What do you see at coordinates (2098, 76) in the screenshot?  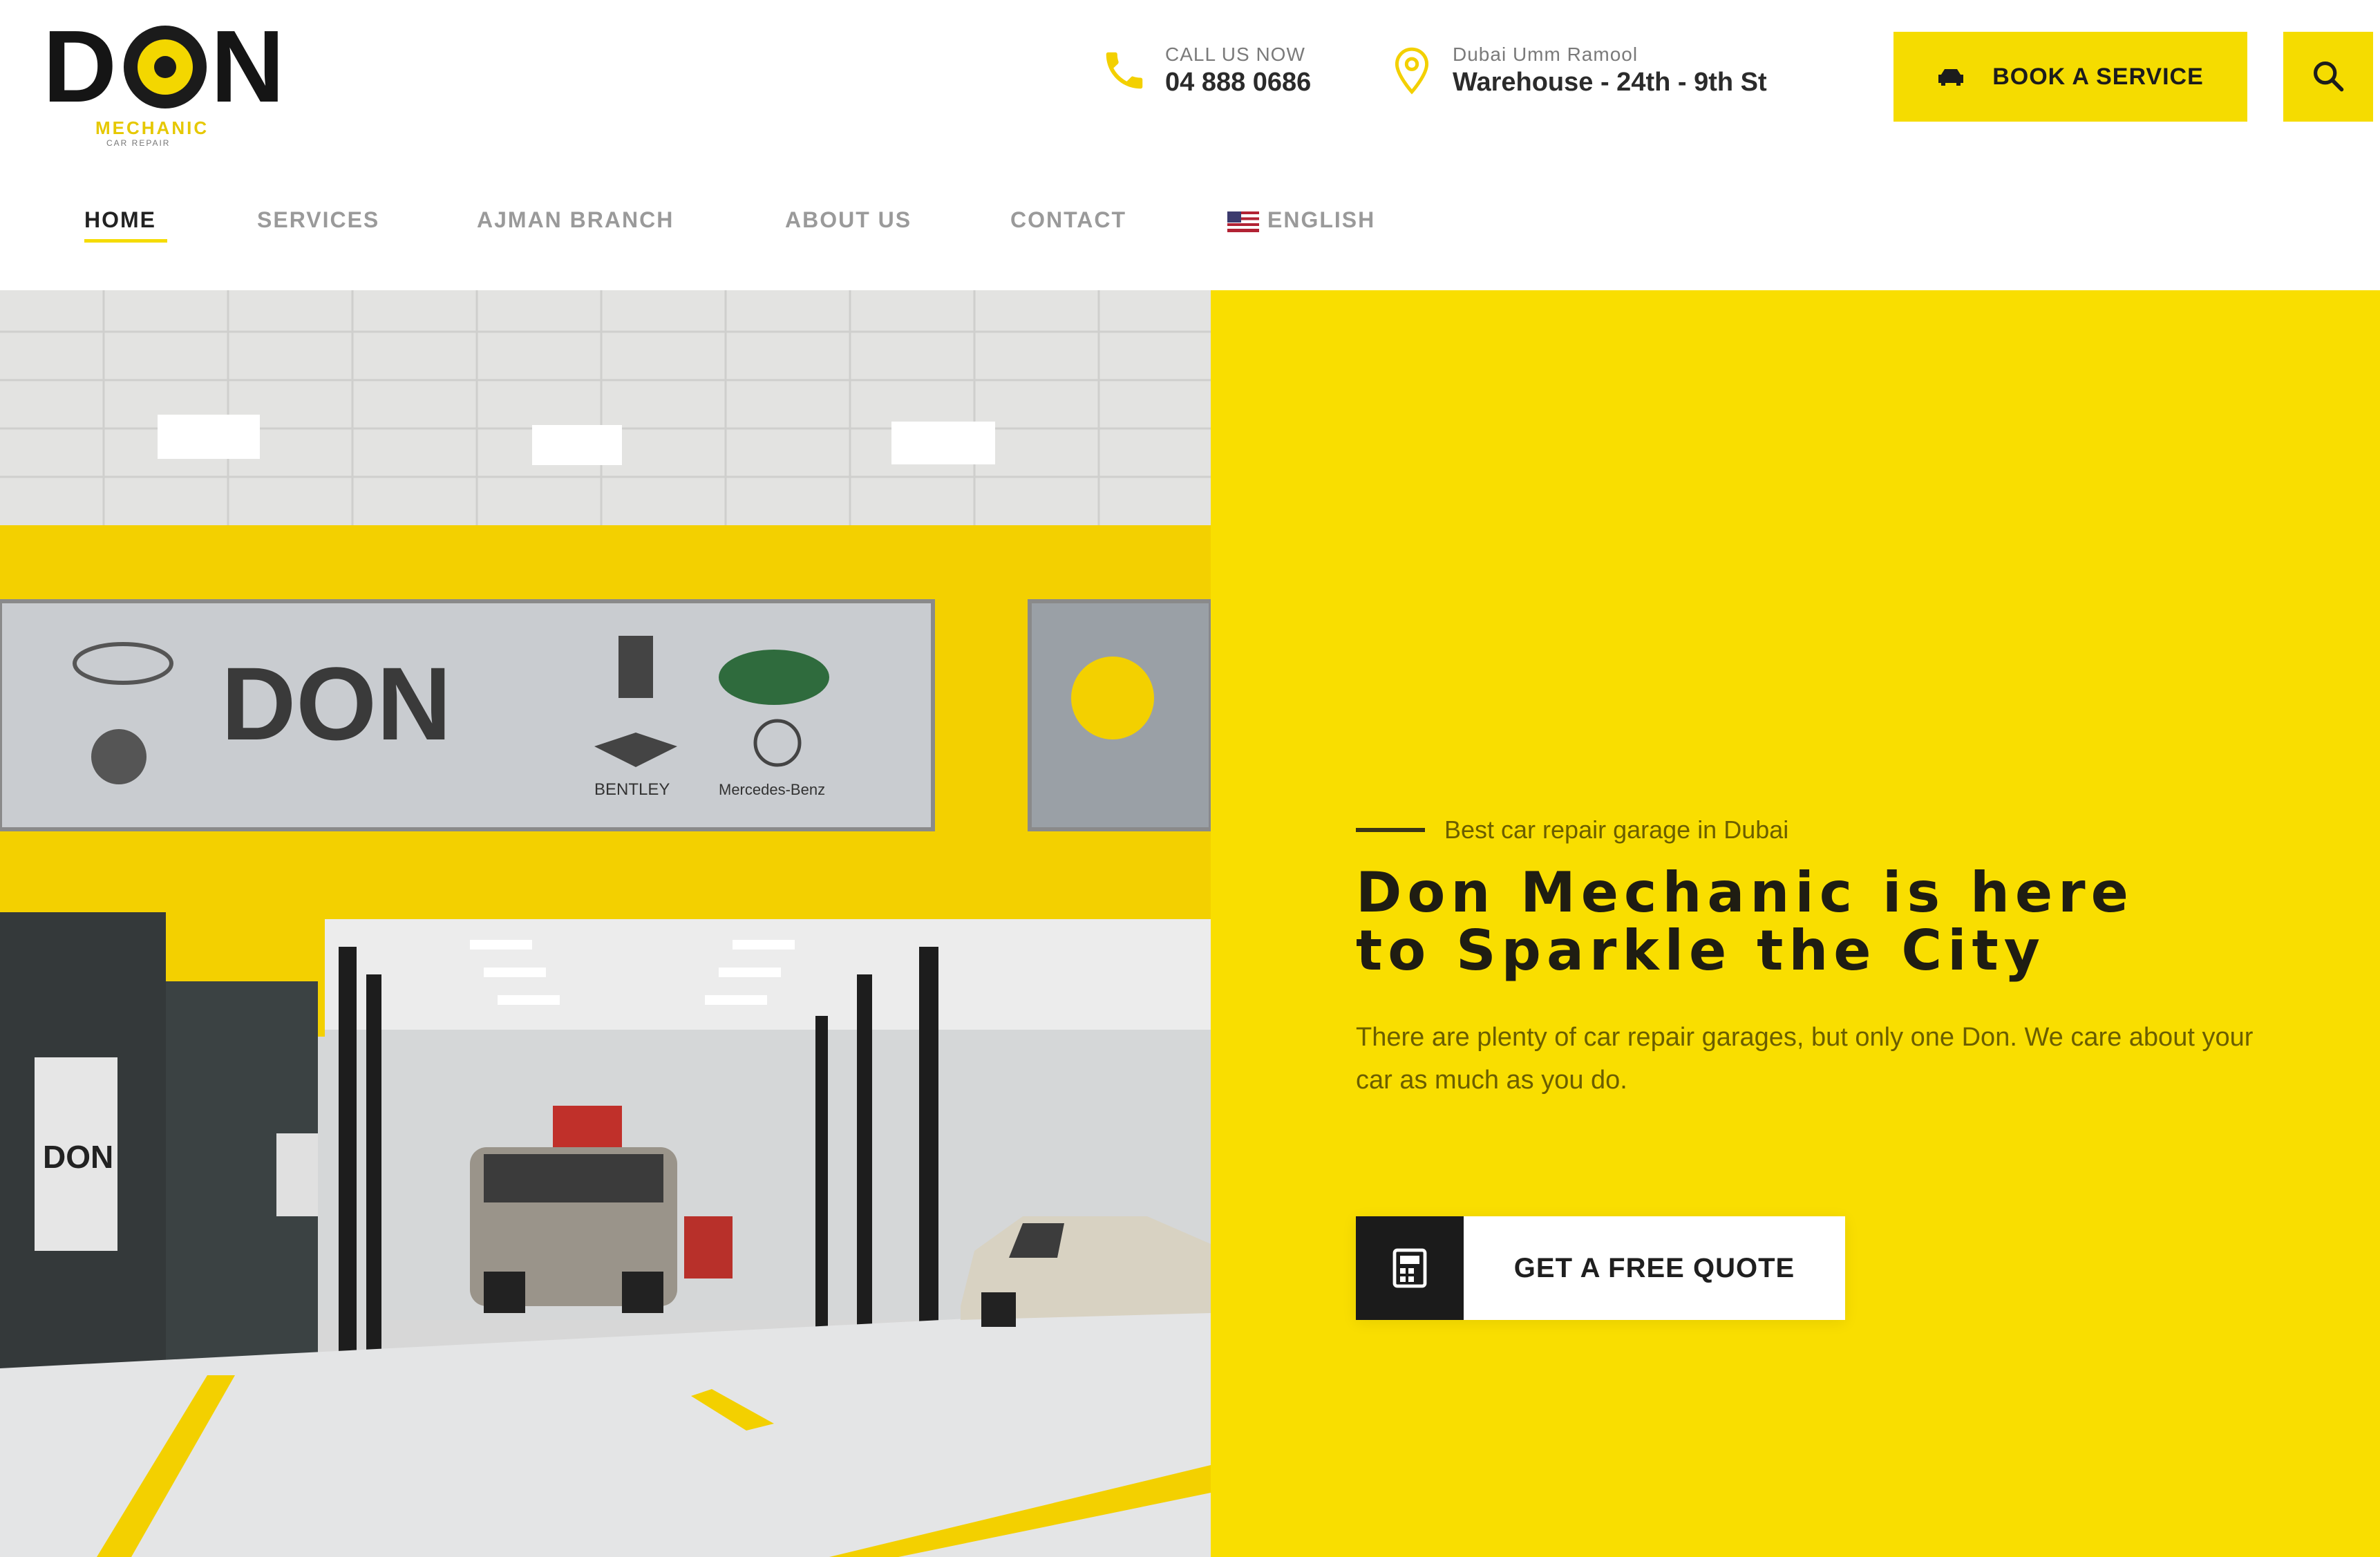 I see `book-service-label: BOOK A SERVICE` at bounding box center [2098, 76].